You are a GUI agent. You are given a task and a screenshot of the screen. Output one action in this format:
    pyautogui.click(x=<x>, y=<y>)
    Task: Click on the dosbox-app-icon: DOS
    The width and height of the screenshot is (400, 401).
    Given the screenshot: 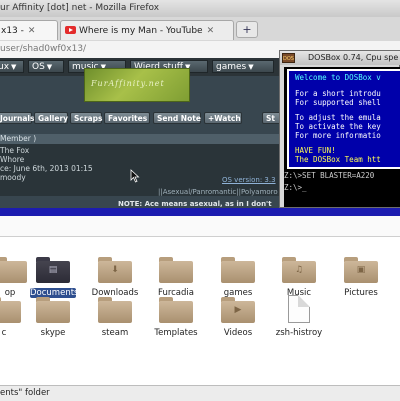 What is the action you would take?
    pyautogui.click(x=288, y=58)
    